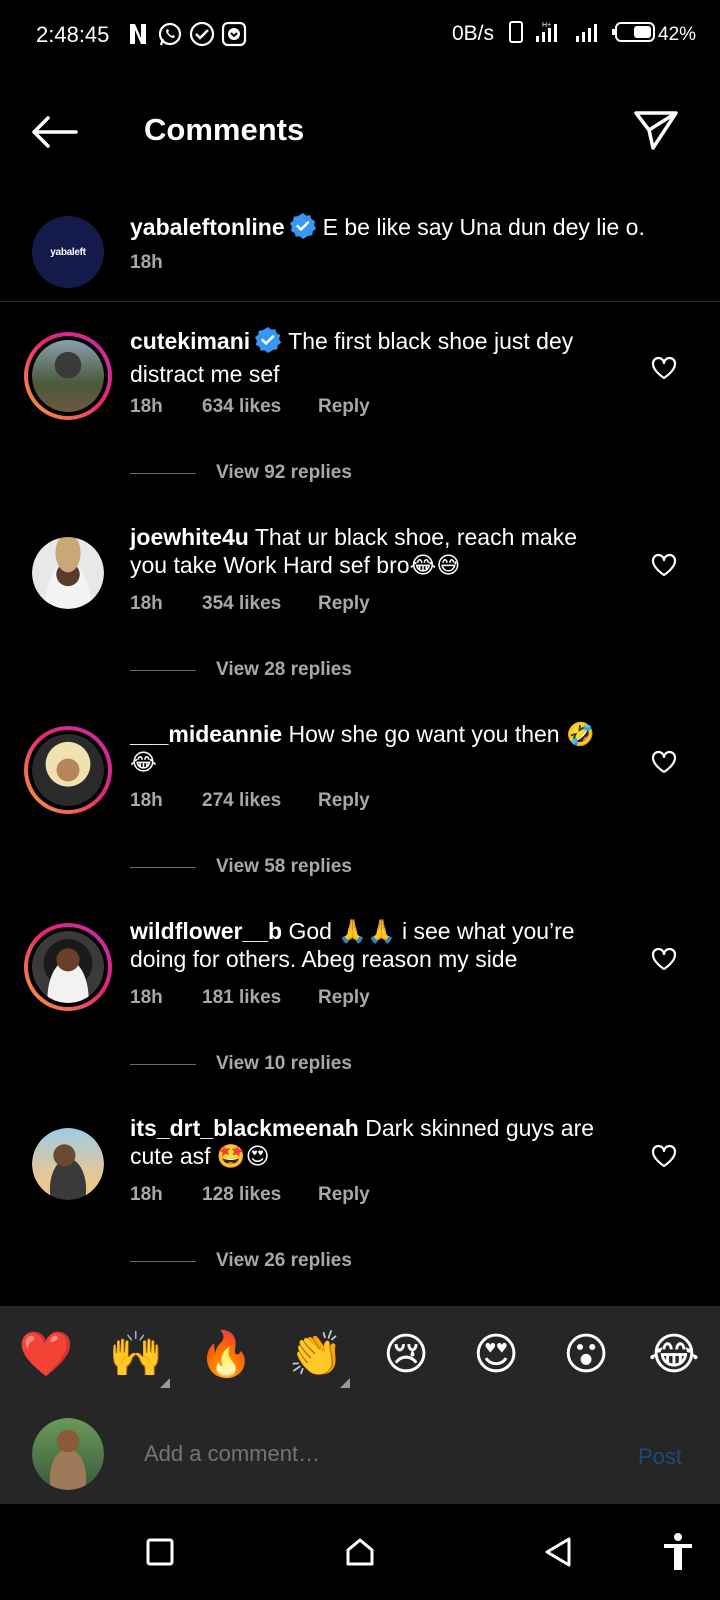 The width and height of the screenshot is (720, 1600). Describe the element at coordinates (496, 1355) in the screenshot. I see `reaction-heart-eyes-emoji: 😍` at that location.